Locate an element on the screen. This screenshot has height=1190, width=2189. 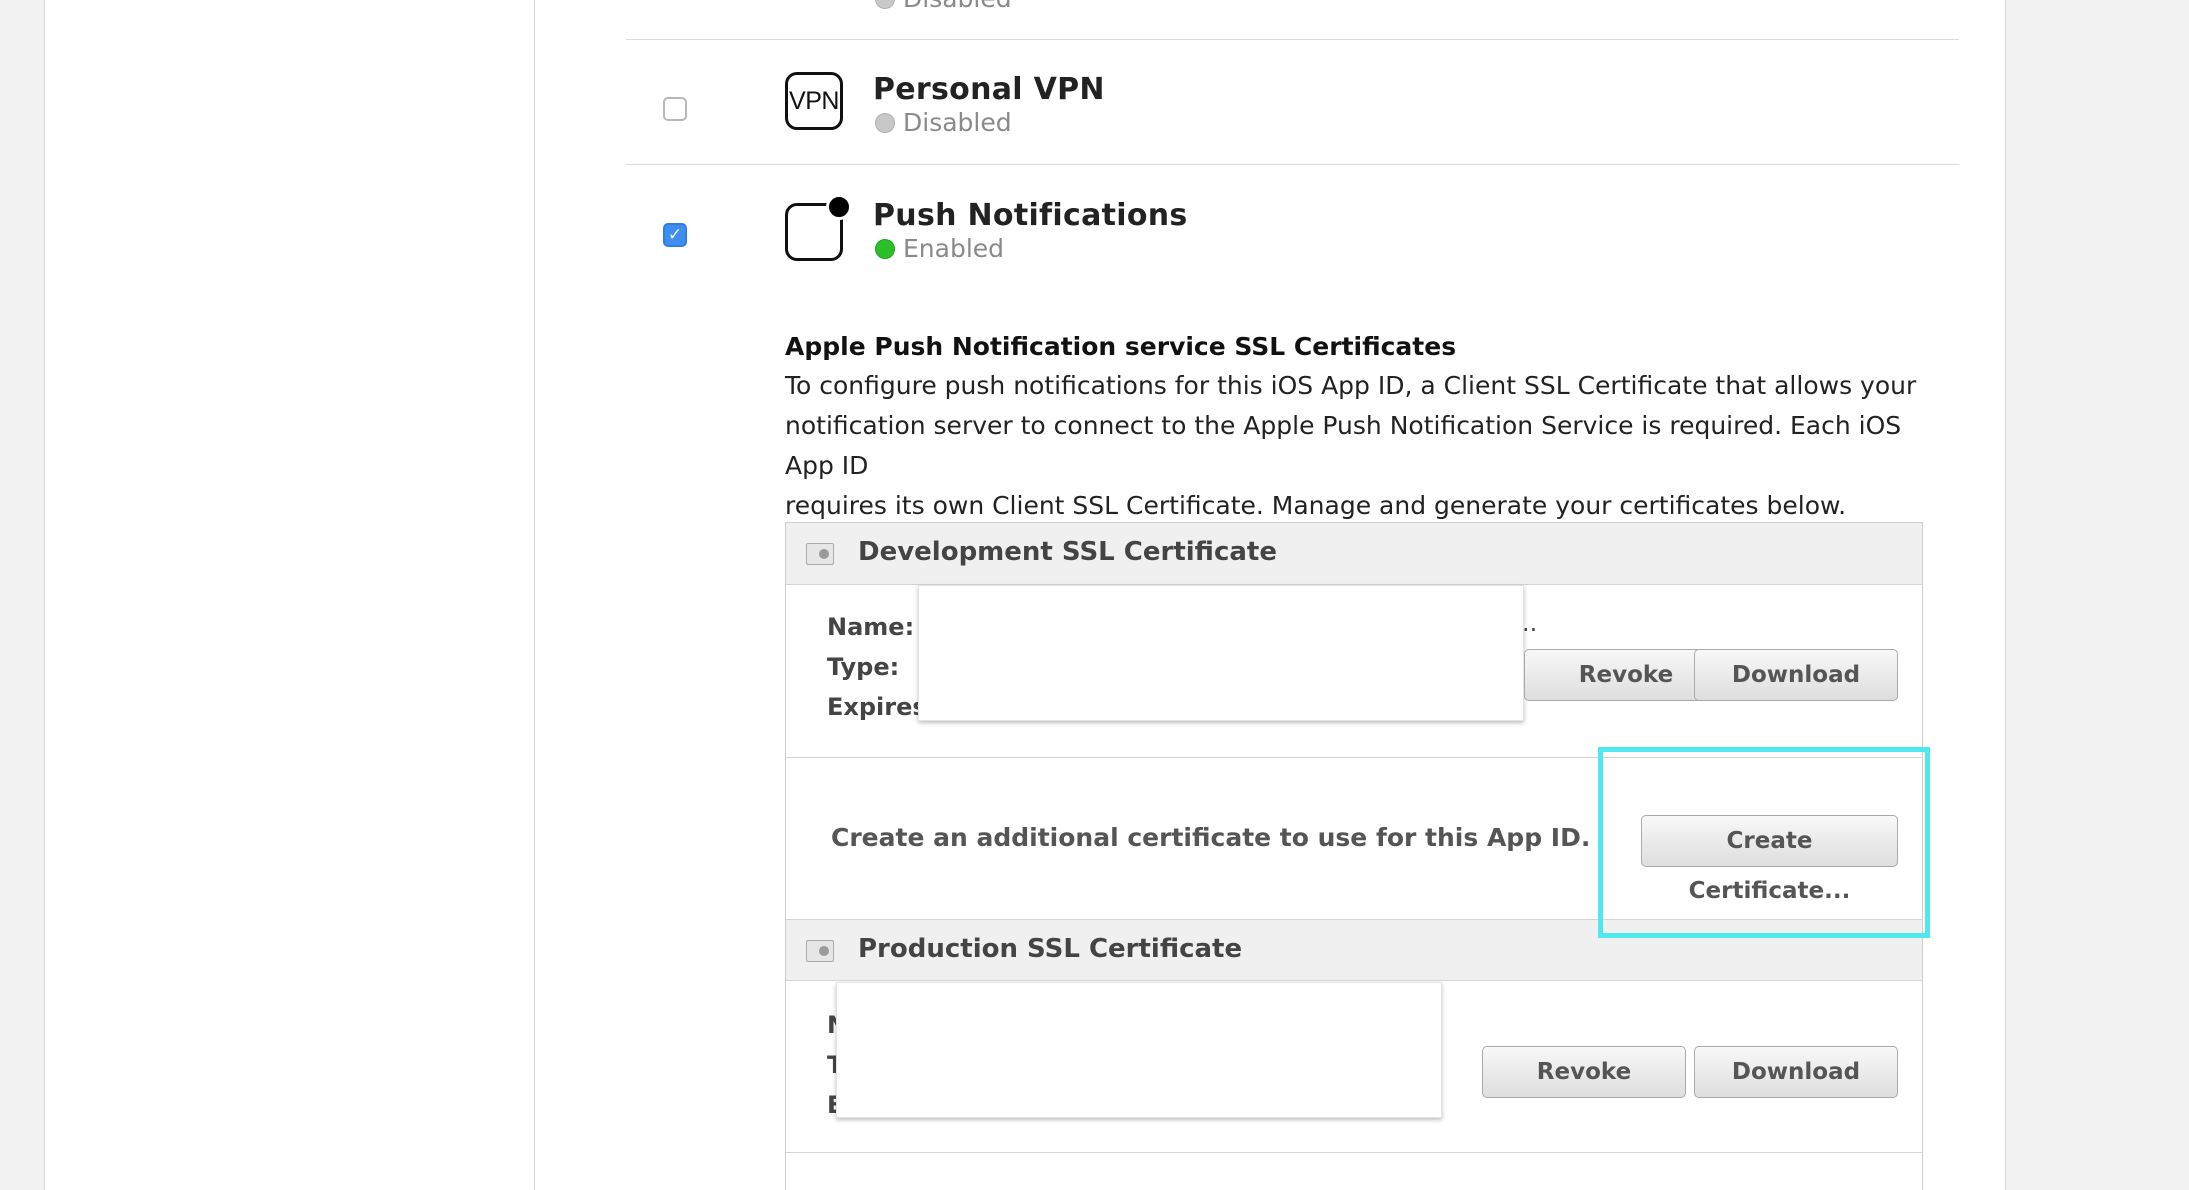
vpn-status: Disabled is located at coordinates (943, 122).